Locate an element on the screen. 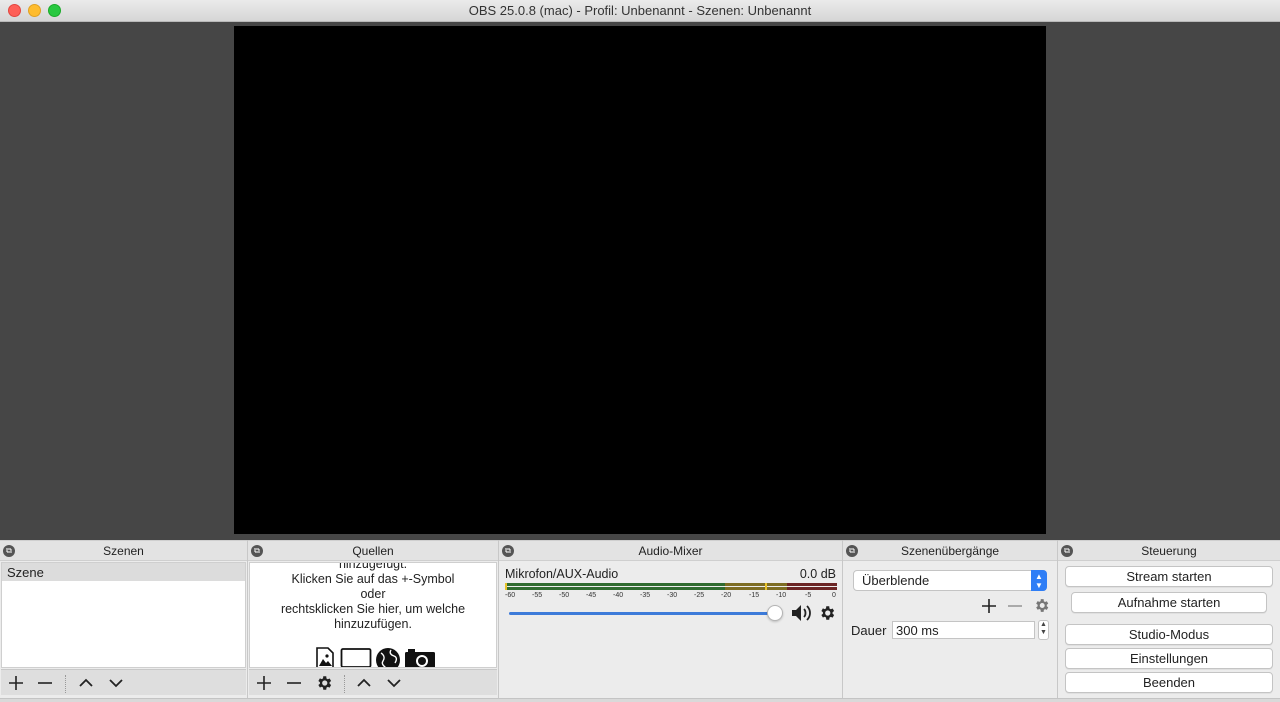  volume-slider-track is located at coordinates (642, 613).